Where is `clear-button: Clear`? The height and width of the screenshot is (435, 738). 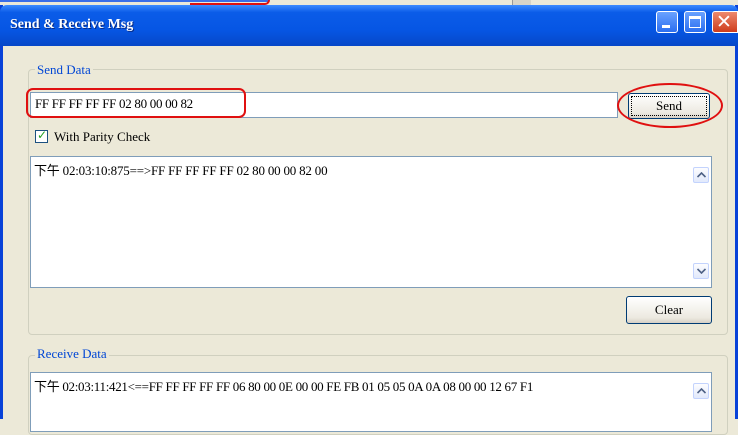
clear-button: Clear is located at coordinates (669, 310).